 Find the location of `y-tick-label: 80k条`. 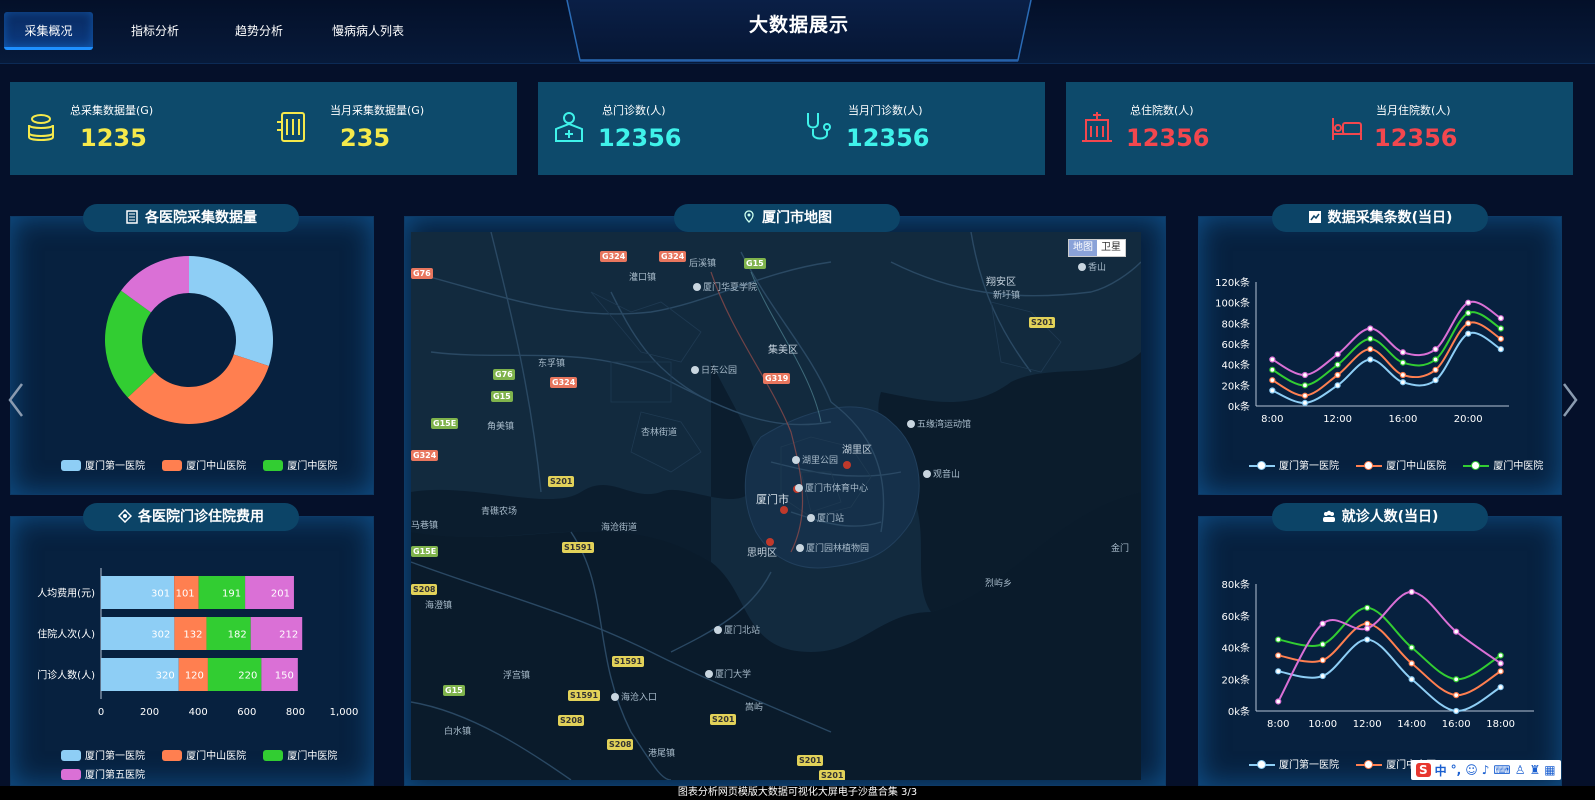

y-tick-label: 80k条 is located at coordinates (1235, 323).